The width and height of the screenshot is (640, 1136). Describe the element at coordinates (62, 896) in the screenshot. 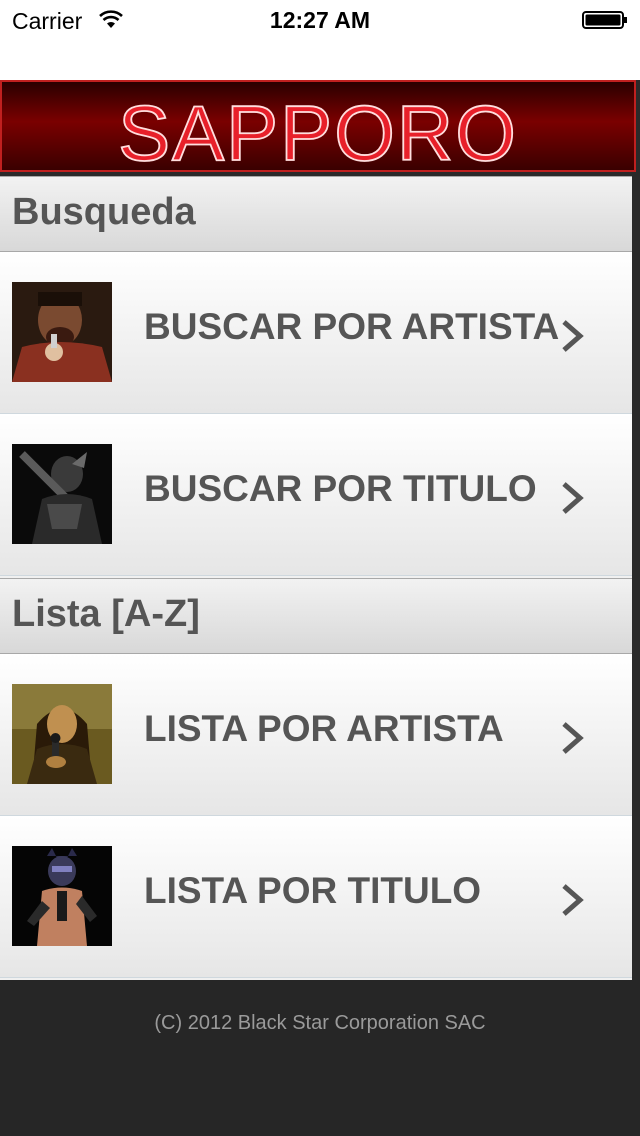

I see `thumbnail-catwoman` at that location.